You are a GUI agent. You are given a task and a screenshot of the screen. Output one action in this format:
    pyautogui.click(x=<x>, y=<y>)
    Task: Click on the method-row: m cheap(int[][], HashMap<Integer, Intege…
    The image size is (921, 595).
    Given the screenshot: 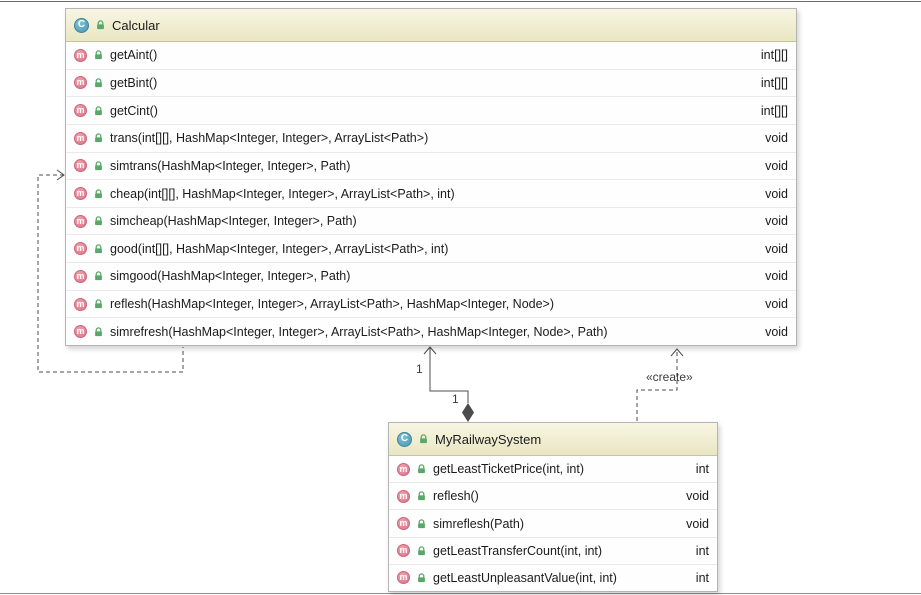 What is the action you would take?
    pyautogui.click(x=431, y=194)
    